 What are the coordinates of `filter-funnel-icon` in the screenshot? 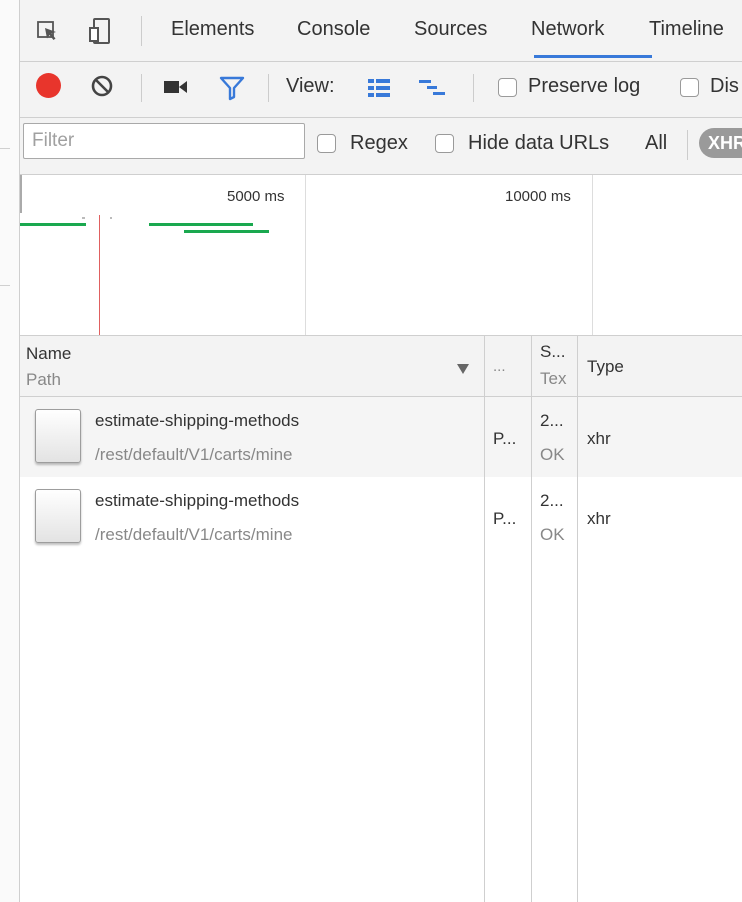 It's located at (232, 90).